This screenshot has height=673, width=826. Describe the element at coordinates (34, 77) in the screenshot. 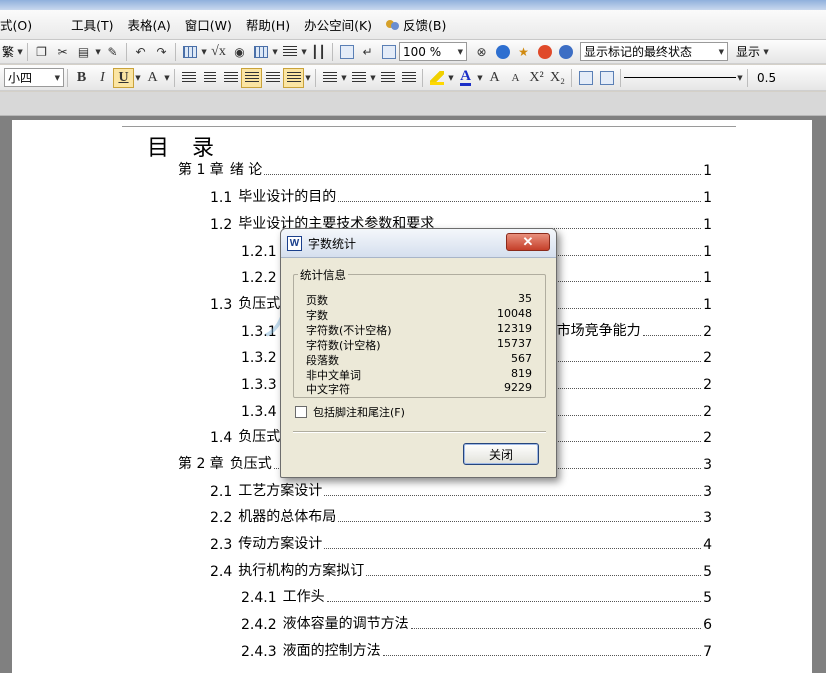

I see `font-size-select: 小四 ▼` at that location.